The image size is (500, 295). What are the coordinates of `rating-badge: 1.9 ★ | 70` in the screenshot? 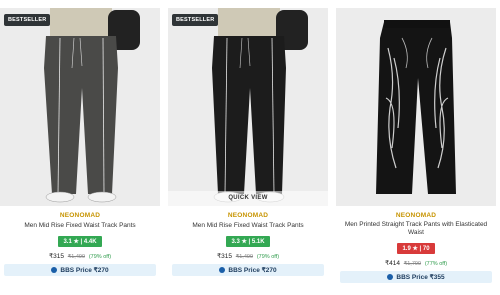 It's located at (416, 248).